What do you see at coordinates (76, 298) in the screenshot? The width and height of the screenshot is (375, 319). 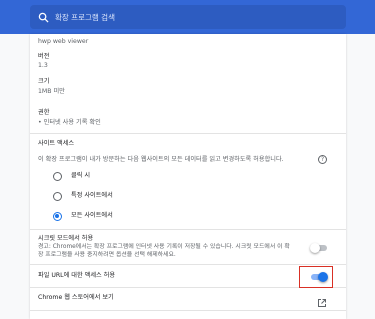 I see `store-link-label: Chrome 웹 스토어에서 보기` at bounding box center [76, 298].